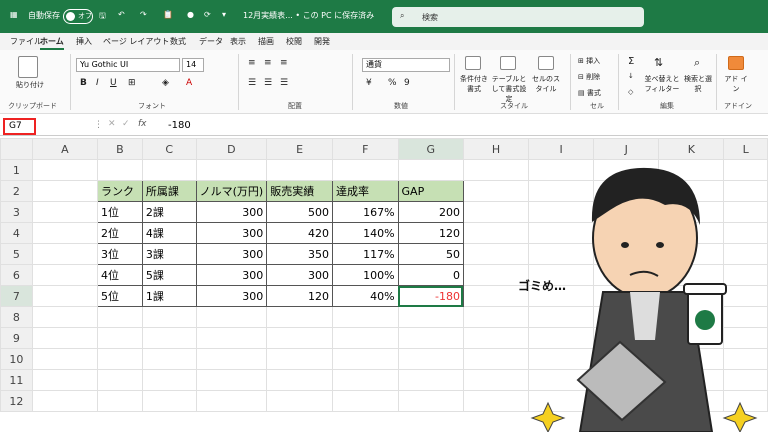 This screenshot has width=768, height=432. Describe the element at coordinates (658, 62) in the screenshot. I see `sort-filter-icon: ⇅` at that location.